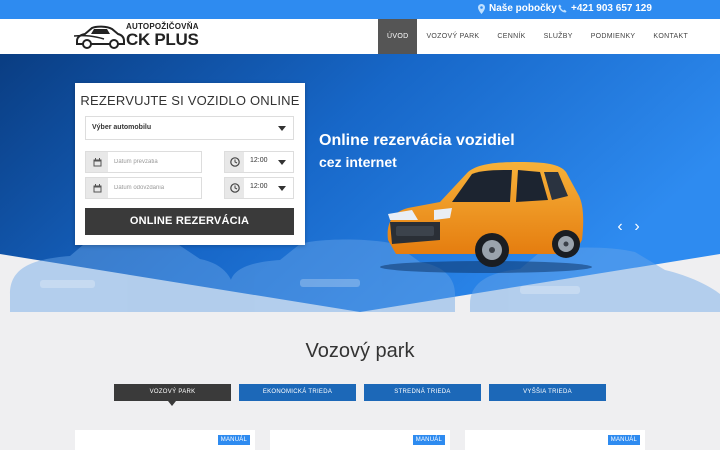  Describe the element at coordinates (611, 8) in the screenshot. I see `phone-number: +421 903 657 129` at that location.